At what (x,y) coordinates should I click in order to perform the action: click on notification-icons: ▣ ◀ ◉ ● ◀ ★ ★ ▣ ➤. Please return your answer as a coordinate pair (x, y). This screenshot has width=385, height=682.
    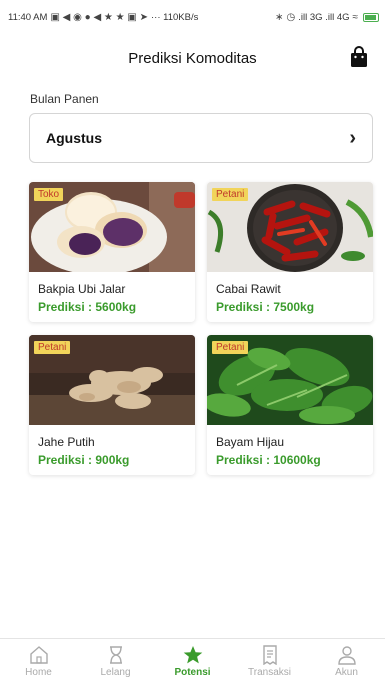
    Looking at the image, I should click on (99, 17).